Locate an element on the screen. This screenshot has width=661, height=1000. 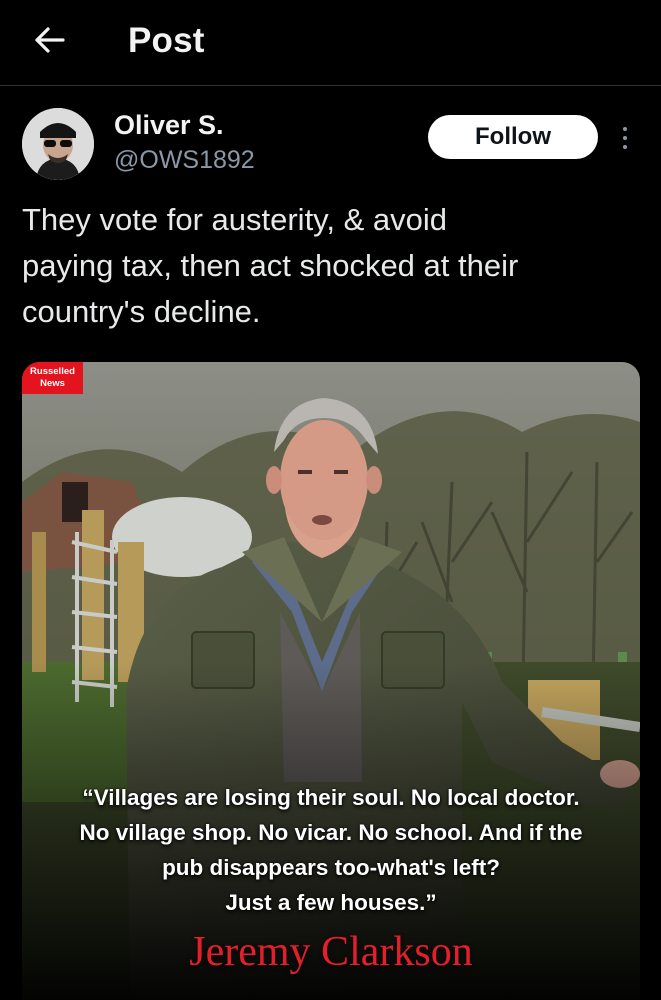
post-text-line: They vote for austerity, & avoid is located at coordinates (235, 219).